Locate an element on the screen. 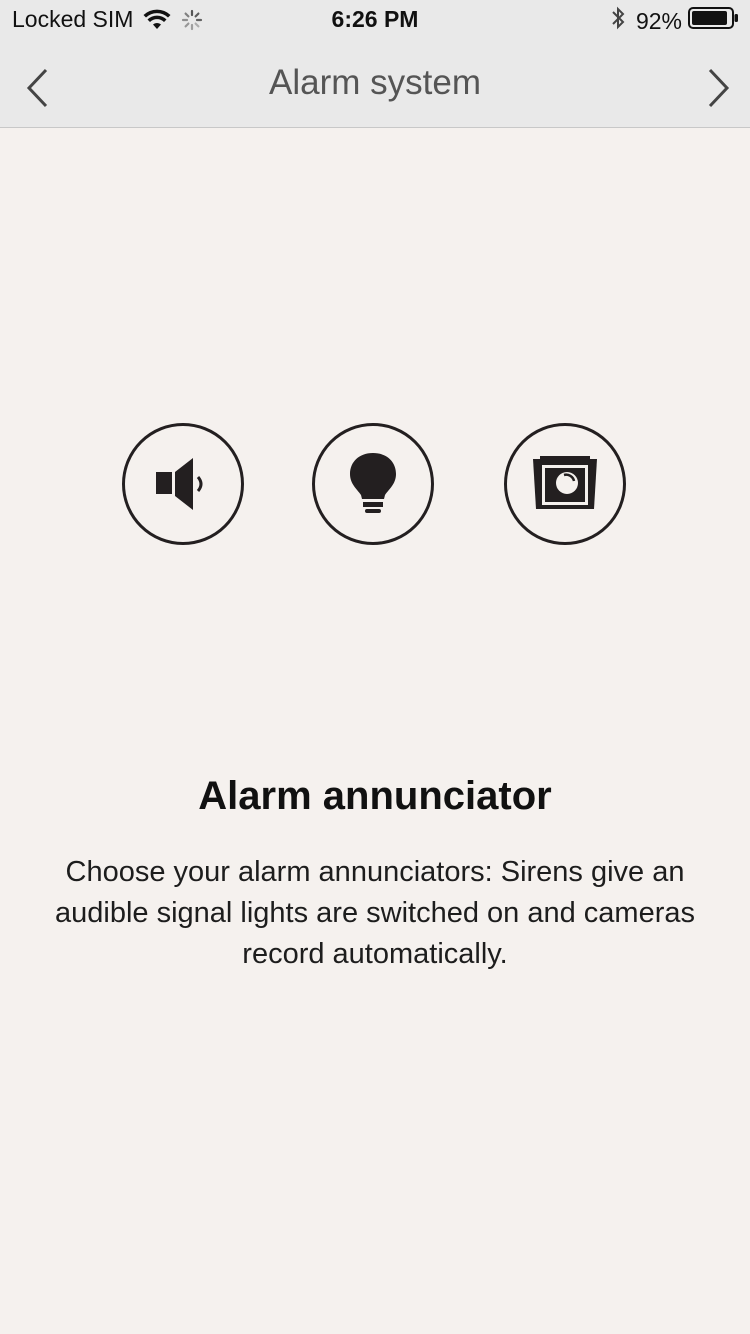 Image resolution: width=750 pixels, height=1334 pixels. next-button is located at coordinates (718, 88).